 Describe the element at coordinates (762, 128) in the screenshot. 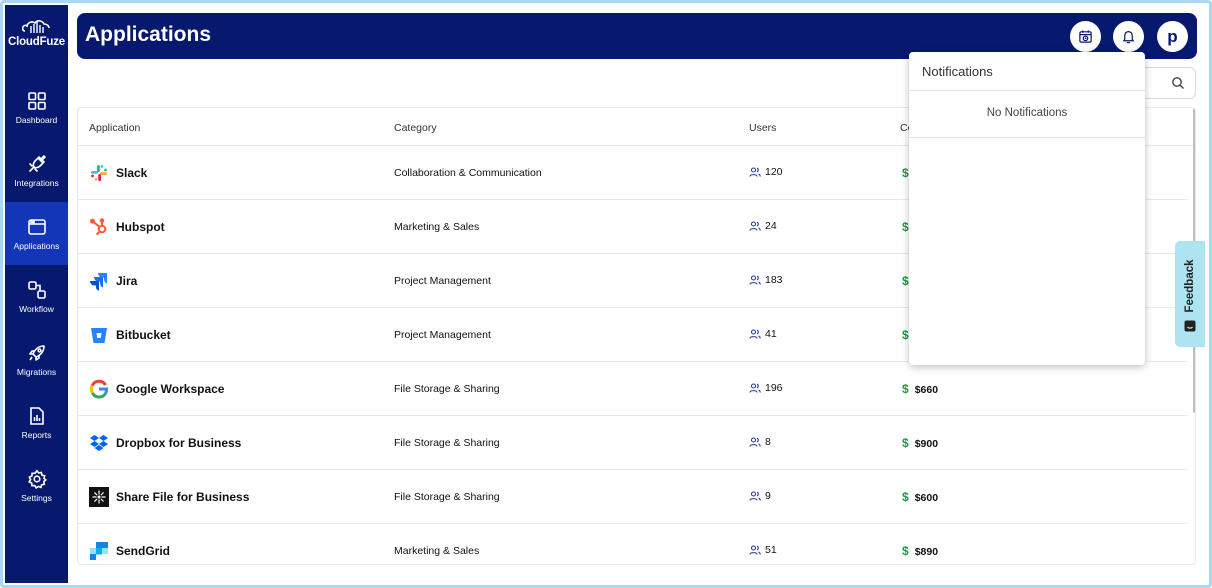

I see `column-header-users: Users` at that location.